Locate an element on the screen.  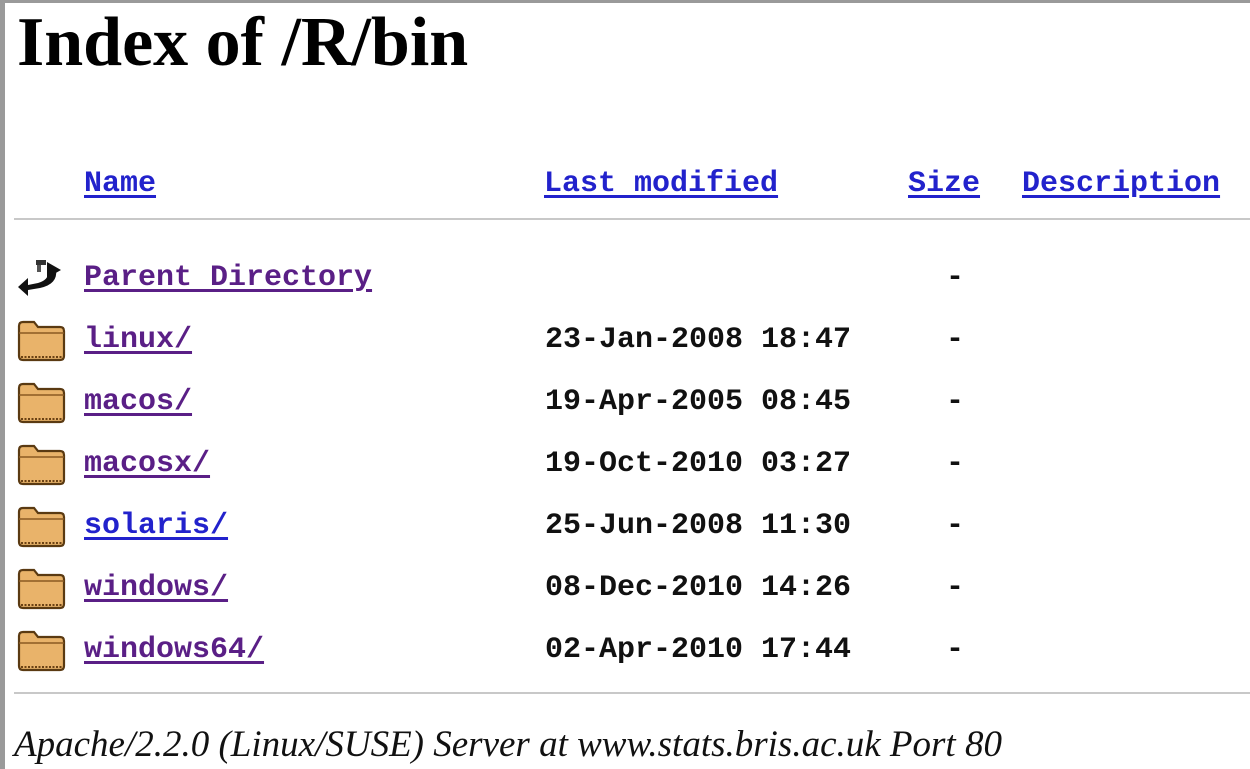
header-divider is located at coordinates (632, 219).